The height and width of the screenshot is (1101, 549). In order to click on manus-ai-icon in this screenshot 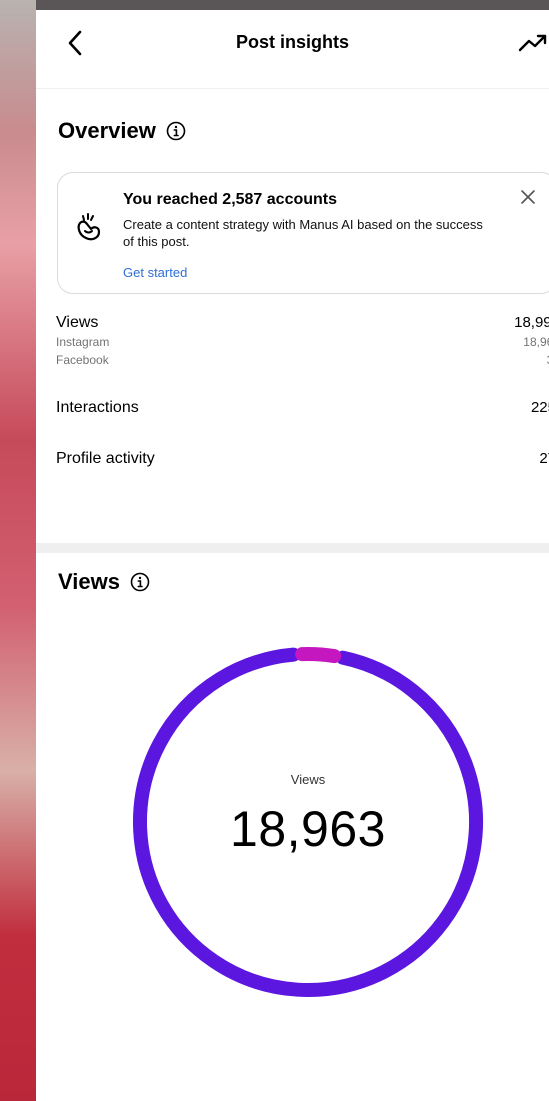, I will do `click(89, 227)`.